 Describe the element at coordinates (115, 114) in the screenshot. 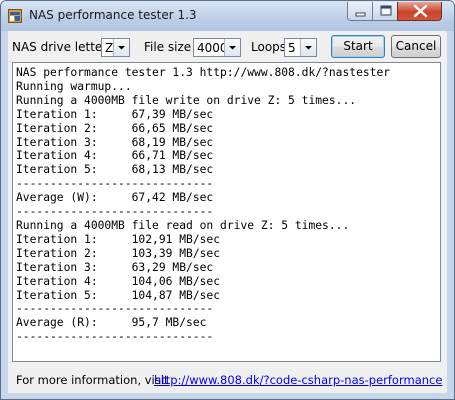

I see `log-line: Iteration 1: 67,39 MB/sec` at that location.